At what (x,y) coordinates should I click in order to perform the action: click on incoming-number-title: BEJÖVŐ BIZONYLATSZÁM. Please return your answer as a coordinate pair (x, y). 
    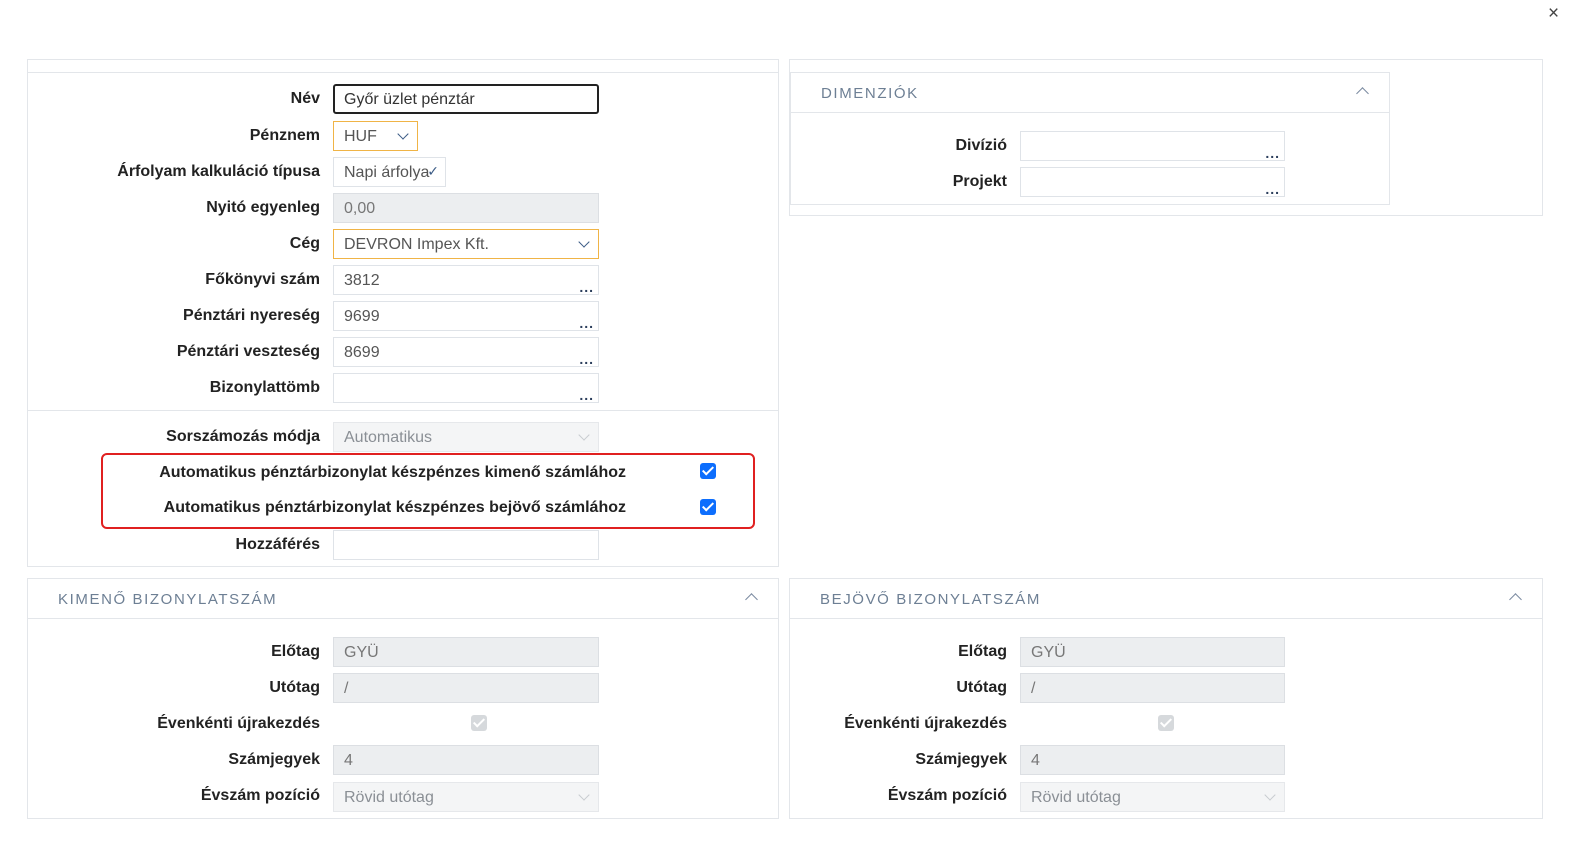
    Looking at the image, I should click on (930, 599).